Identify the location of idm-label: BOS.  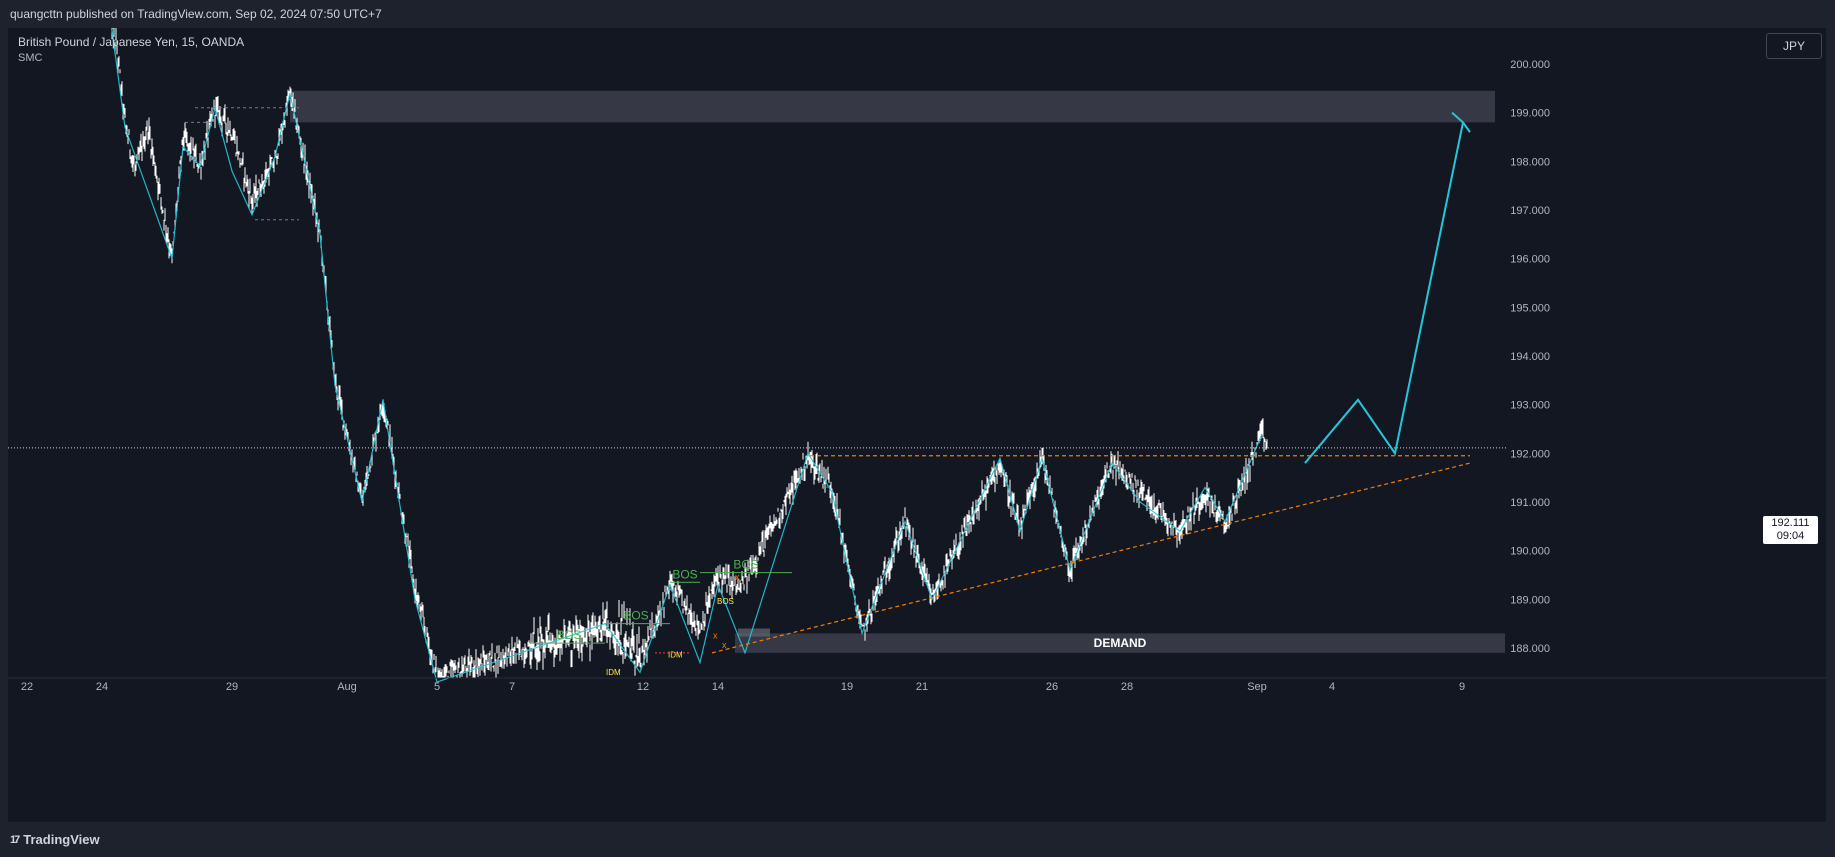
(725, 601).